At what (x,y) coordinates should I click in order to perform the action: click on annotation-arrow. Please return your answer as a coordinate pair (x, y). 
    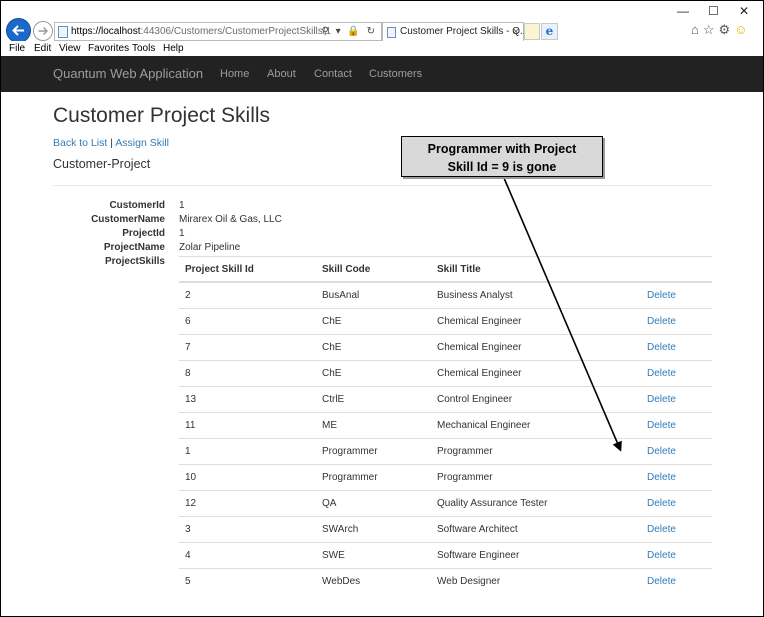
    Looking at the image, I should click on (562, 314).